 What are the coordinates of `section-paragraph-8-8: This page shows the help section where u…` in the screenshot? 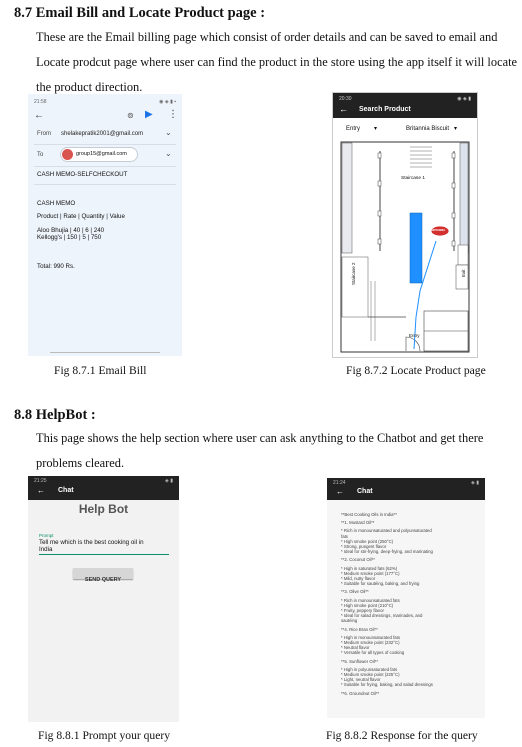 It's located at (265, 451).